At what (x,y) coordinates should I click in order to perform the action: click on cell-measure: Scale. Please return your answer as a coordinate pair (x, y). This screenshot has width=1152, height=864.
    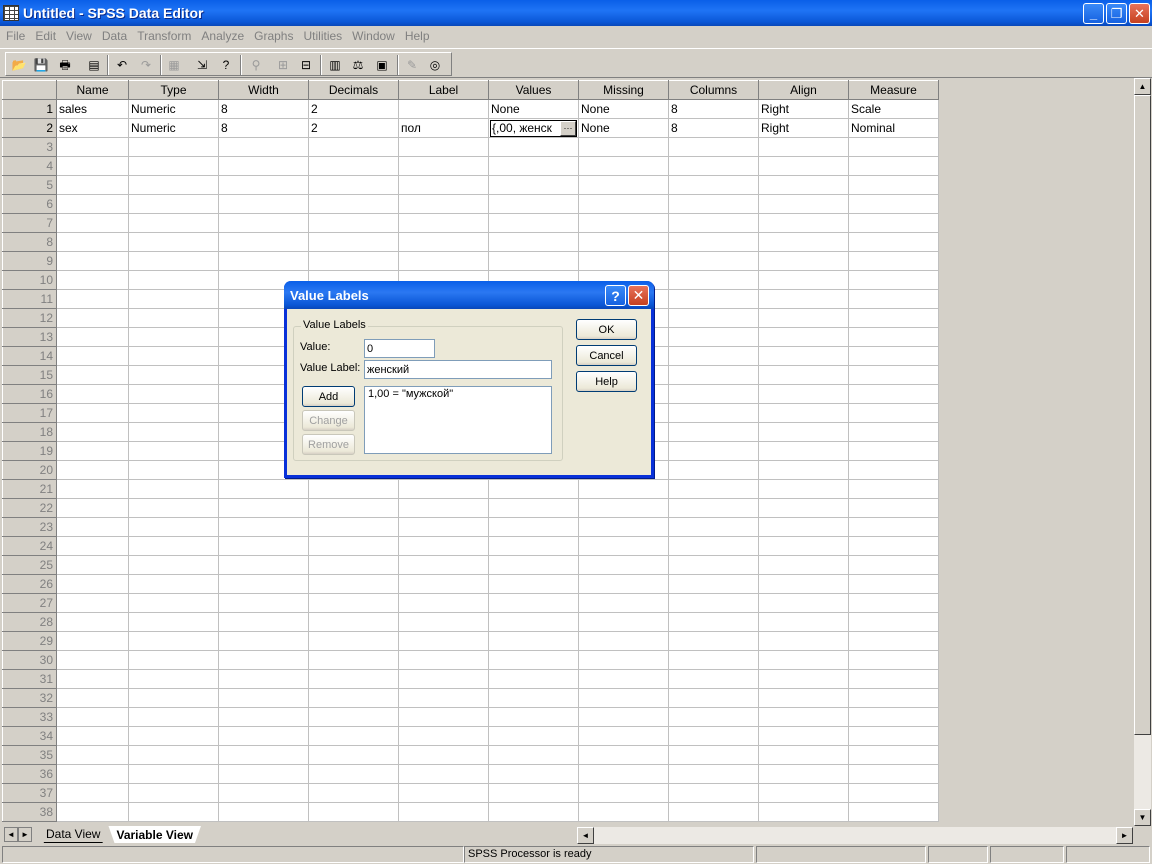
    Looking at the image, I should click on (893, 109).